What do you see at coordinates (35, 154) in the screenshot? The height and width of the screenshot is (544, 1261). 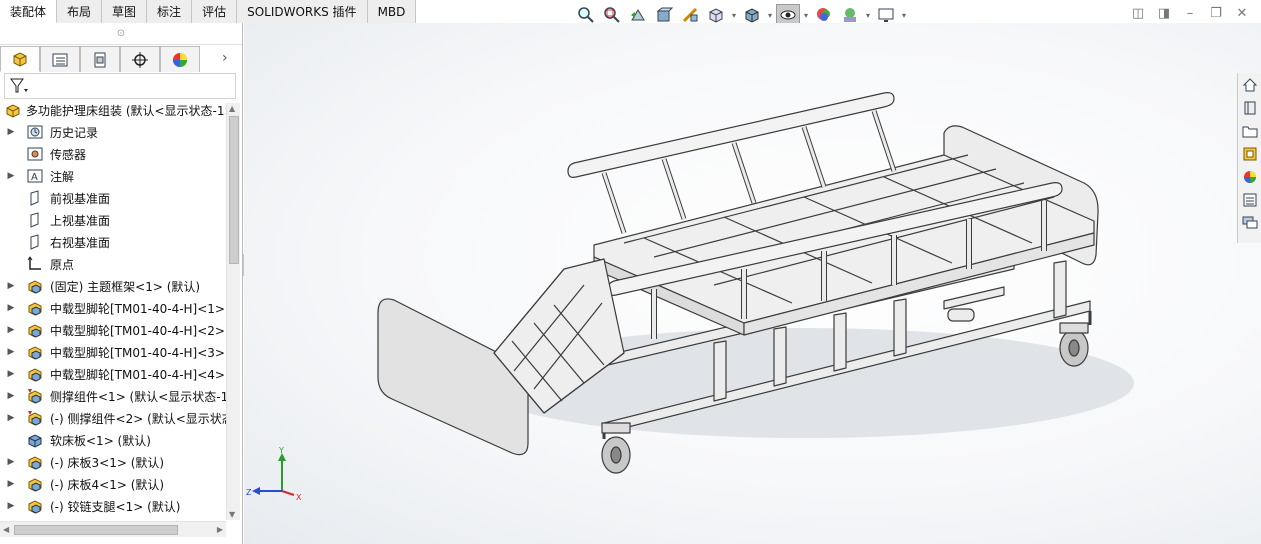 I see `sensor-icon` at bounding box center [35, 154].